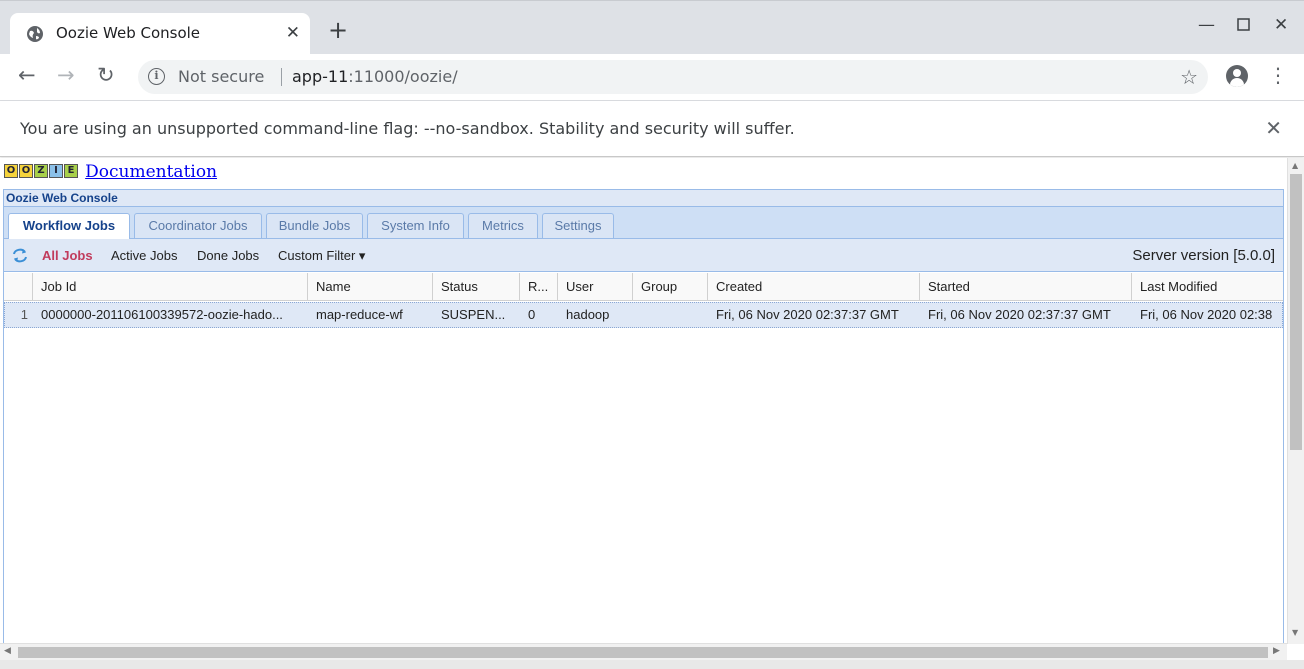 The height and width of the screenshot is (669, 1304). Describe the element at coordinates (228, 255) in the screenshot. I see `done-jobs-filter: Done Jobs` at that location.